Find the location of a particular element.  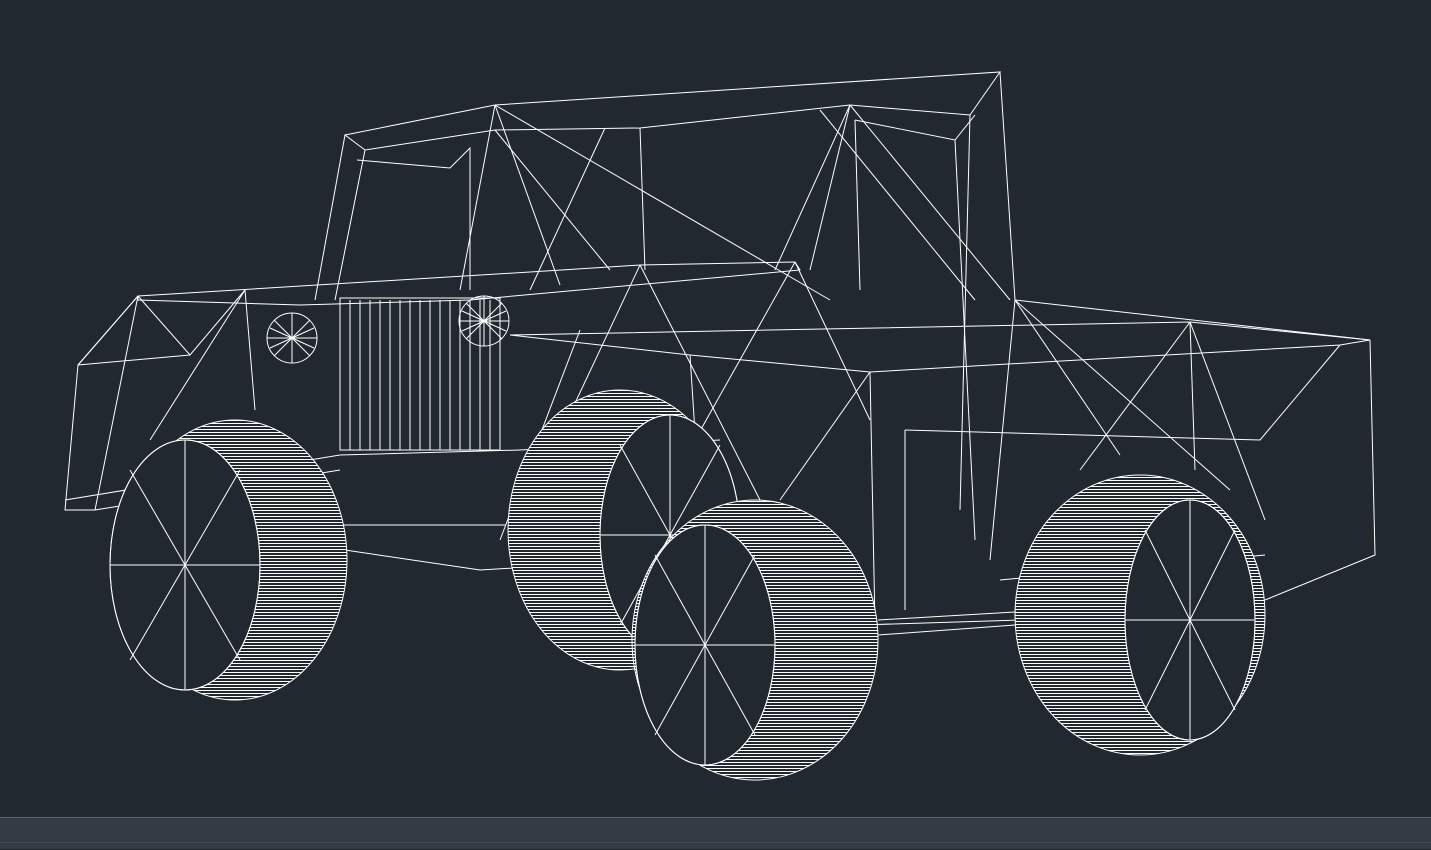

command-prompt-icon is located at coordinates (41, 847).